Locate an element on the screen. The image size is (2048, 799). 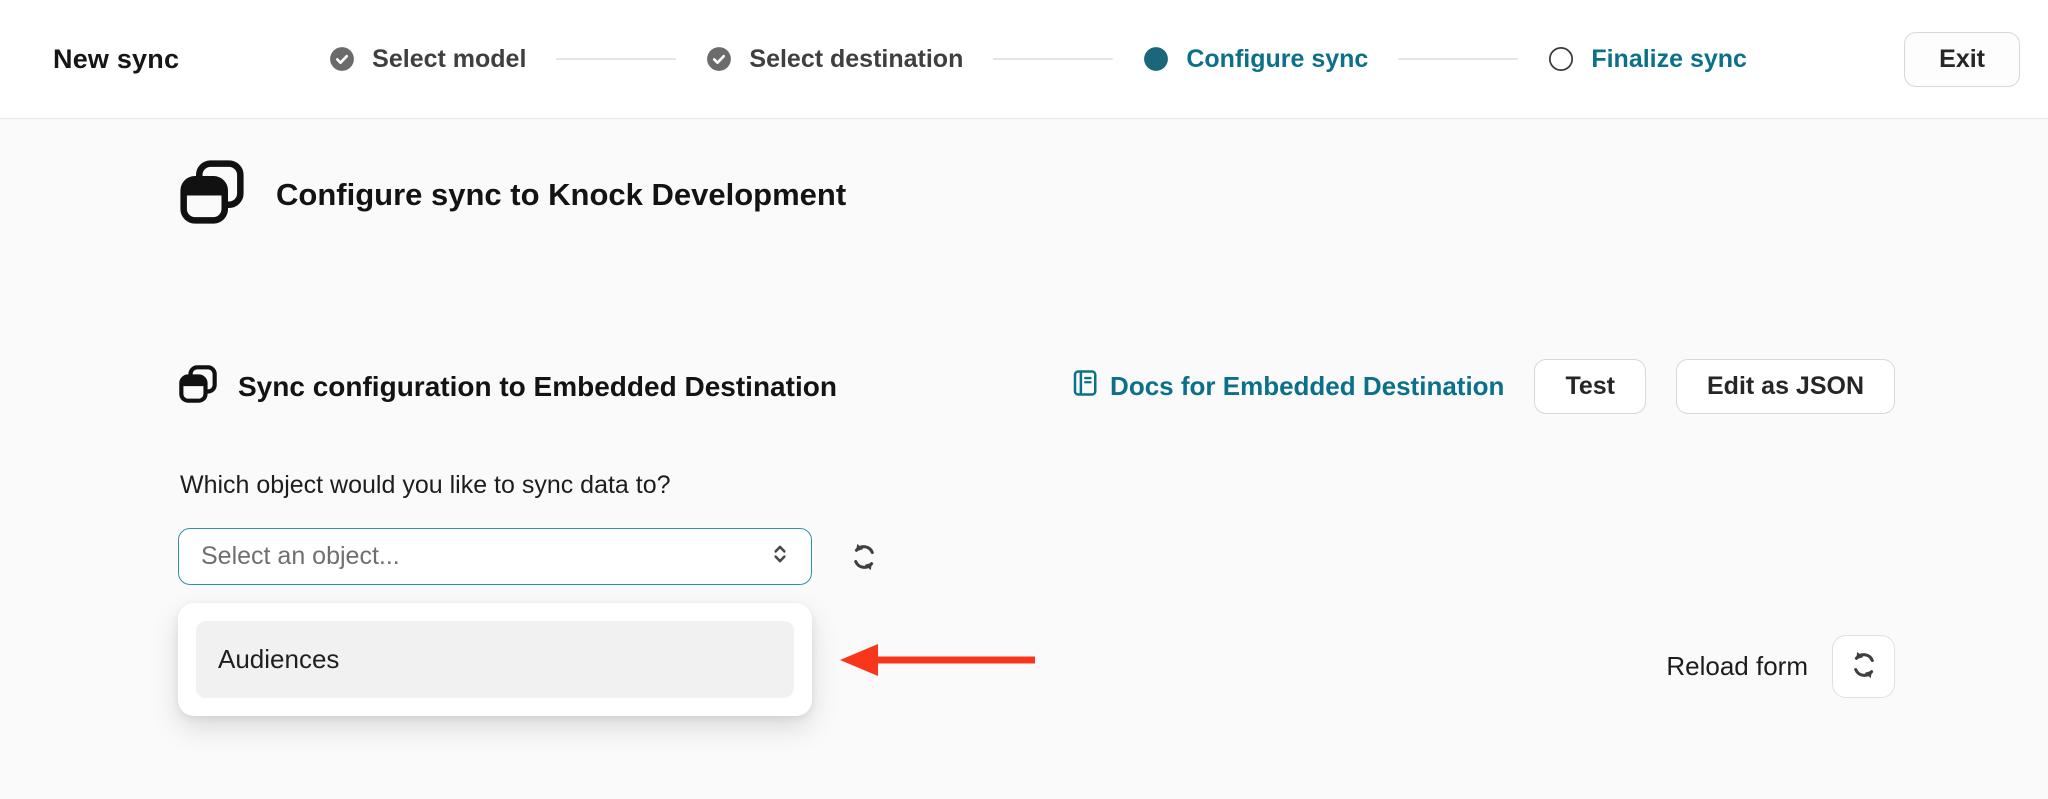
book-icon is located at coordinates (1085, 386).